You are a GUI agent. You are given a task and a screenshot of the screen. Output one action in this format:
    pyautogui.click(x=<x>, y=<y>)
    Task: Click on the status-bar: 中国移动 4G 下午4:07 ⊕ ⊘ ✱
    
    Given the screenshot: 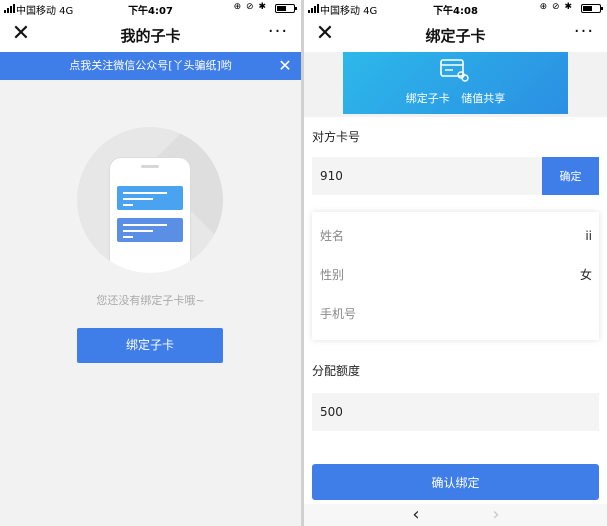 What is the action you would take?
    pyautogui.click(x=150, y=8)
    